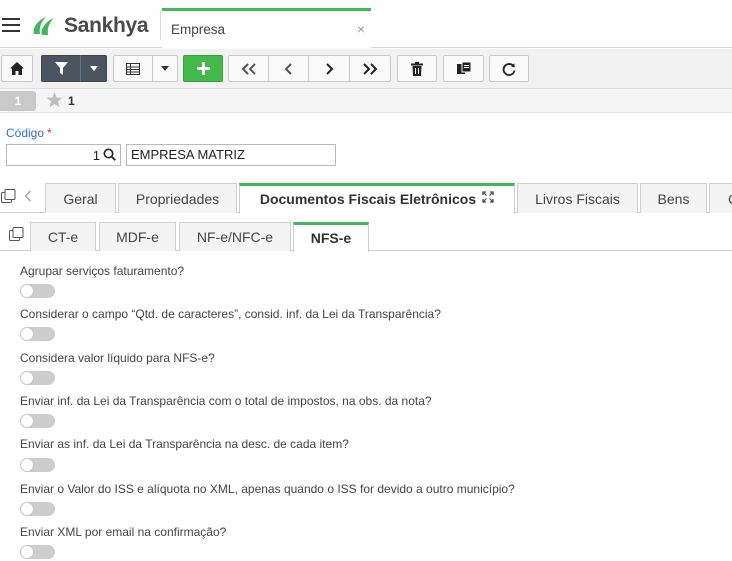 Image resolution: width=732 pixels, height=561 pixels. I want to click on tab-documentos-fiscais-eletronicos: Documentos Fiscais Eletrônicos, so click(377, 198).